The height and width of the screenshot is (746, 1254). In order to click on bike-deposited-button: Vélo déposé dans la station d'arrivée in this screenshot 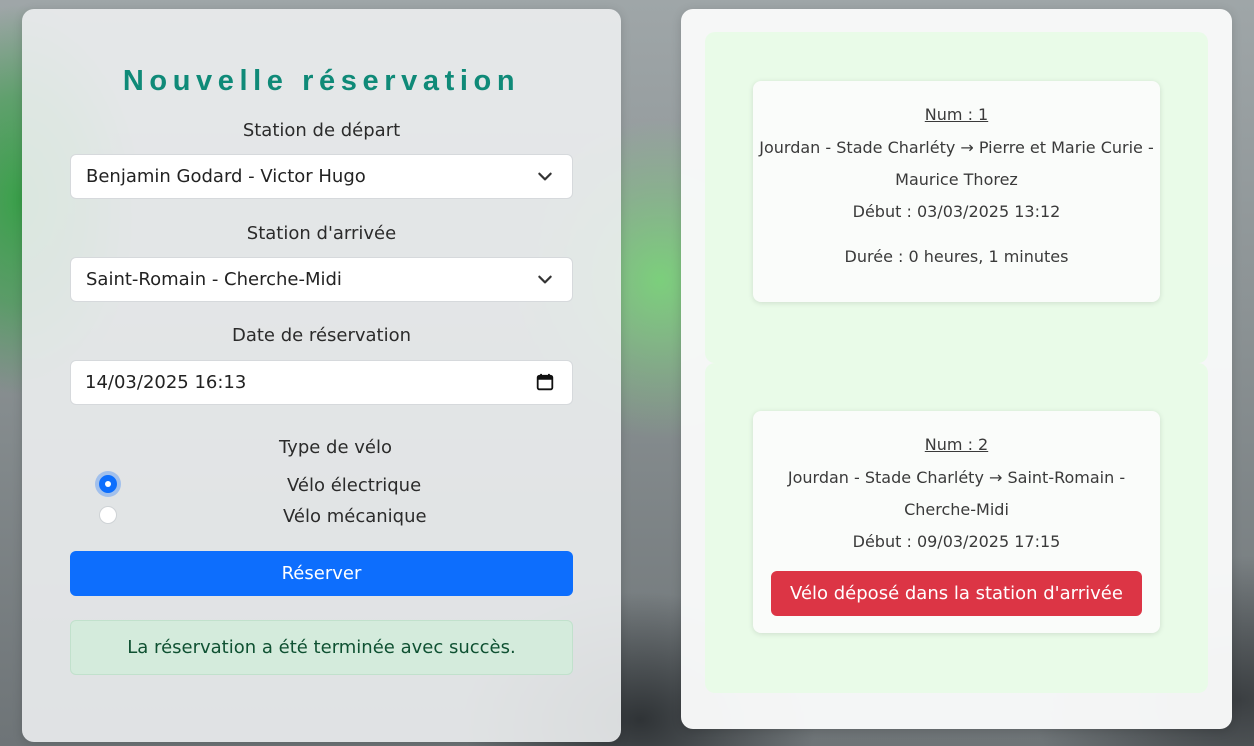, I will do `click(956, 593)`.